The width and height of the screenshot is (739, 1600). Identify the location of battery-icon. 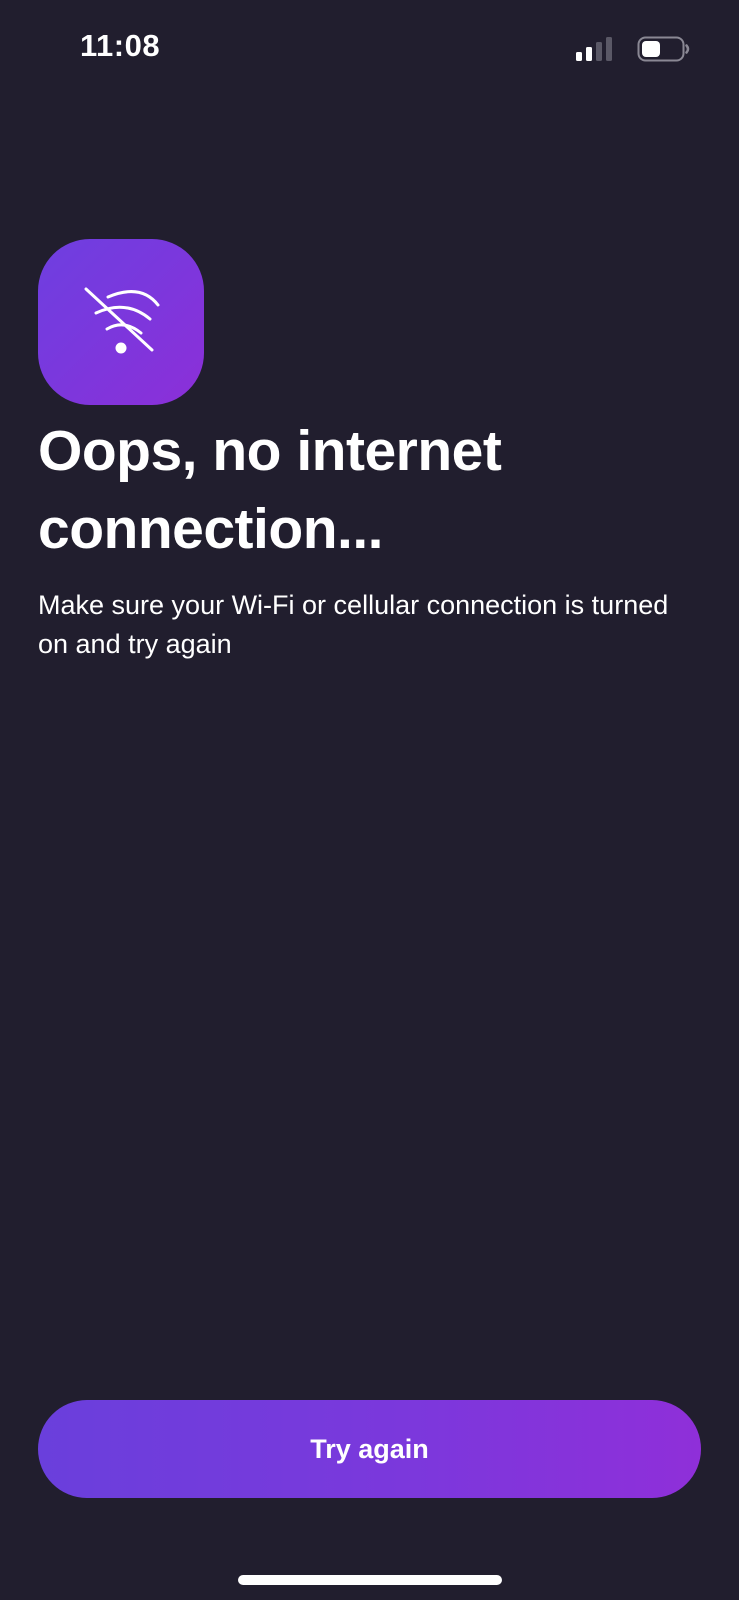
(663, 49).